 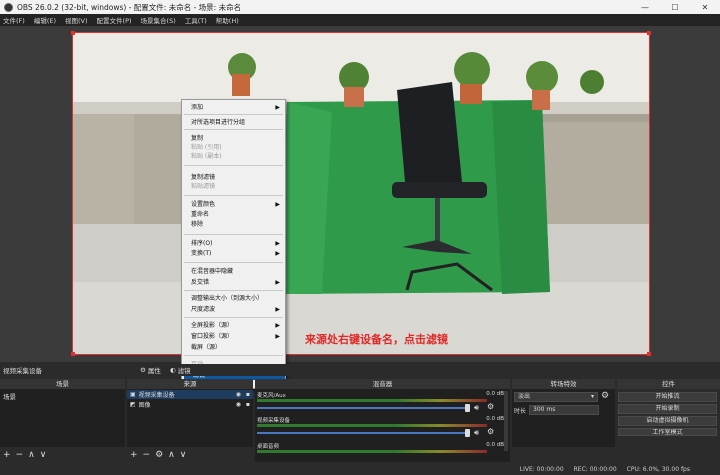 What do you see at coordinates (206, 147) in the screenshot?
I see `menu-item-label: 粘贴 (引用)` at bounding box center [206, 147].